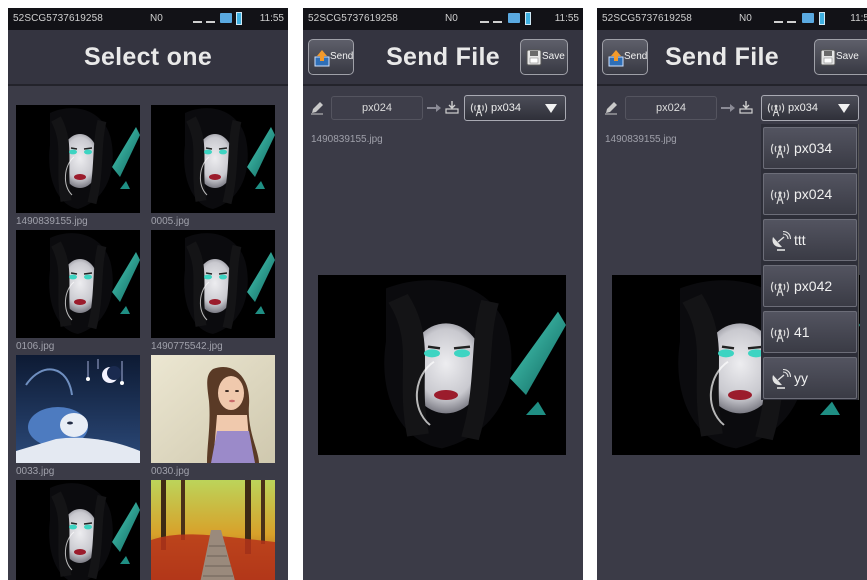 The width and height of the screenshot is (867, 580). I want to click on dropdown-option-label: px042, so click(813, 286).